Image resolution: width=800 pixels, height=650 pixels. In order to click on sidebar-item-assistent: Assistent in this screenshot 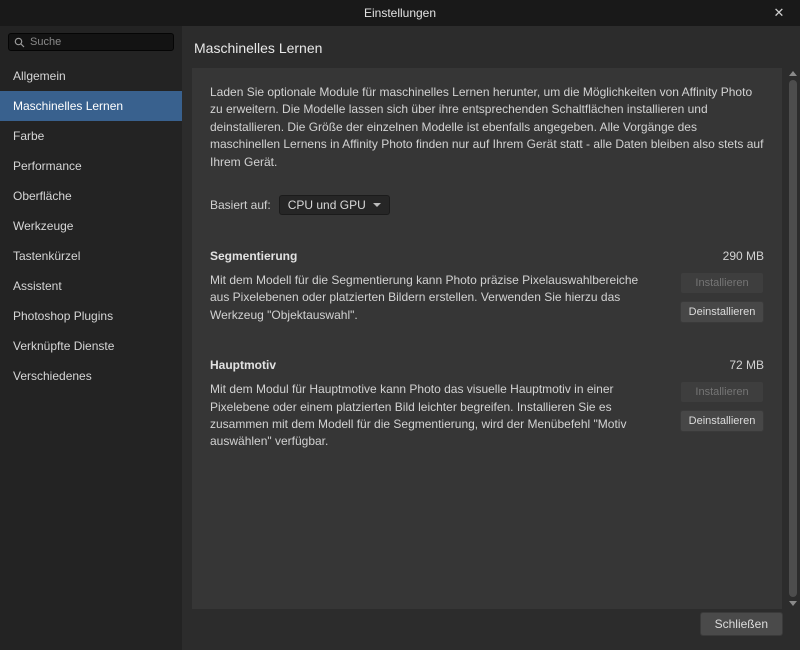, I will do `click(91, 286)`.